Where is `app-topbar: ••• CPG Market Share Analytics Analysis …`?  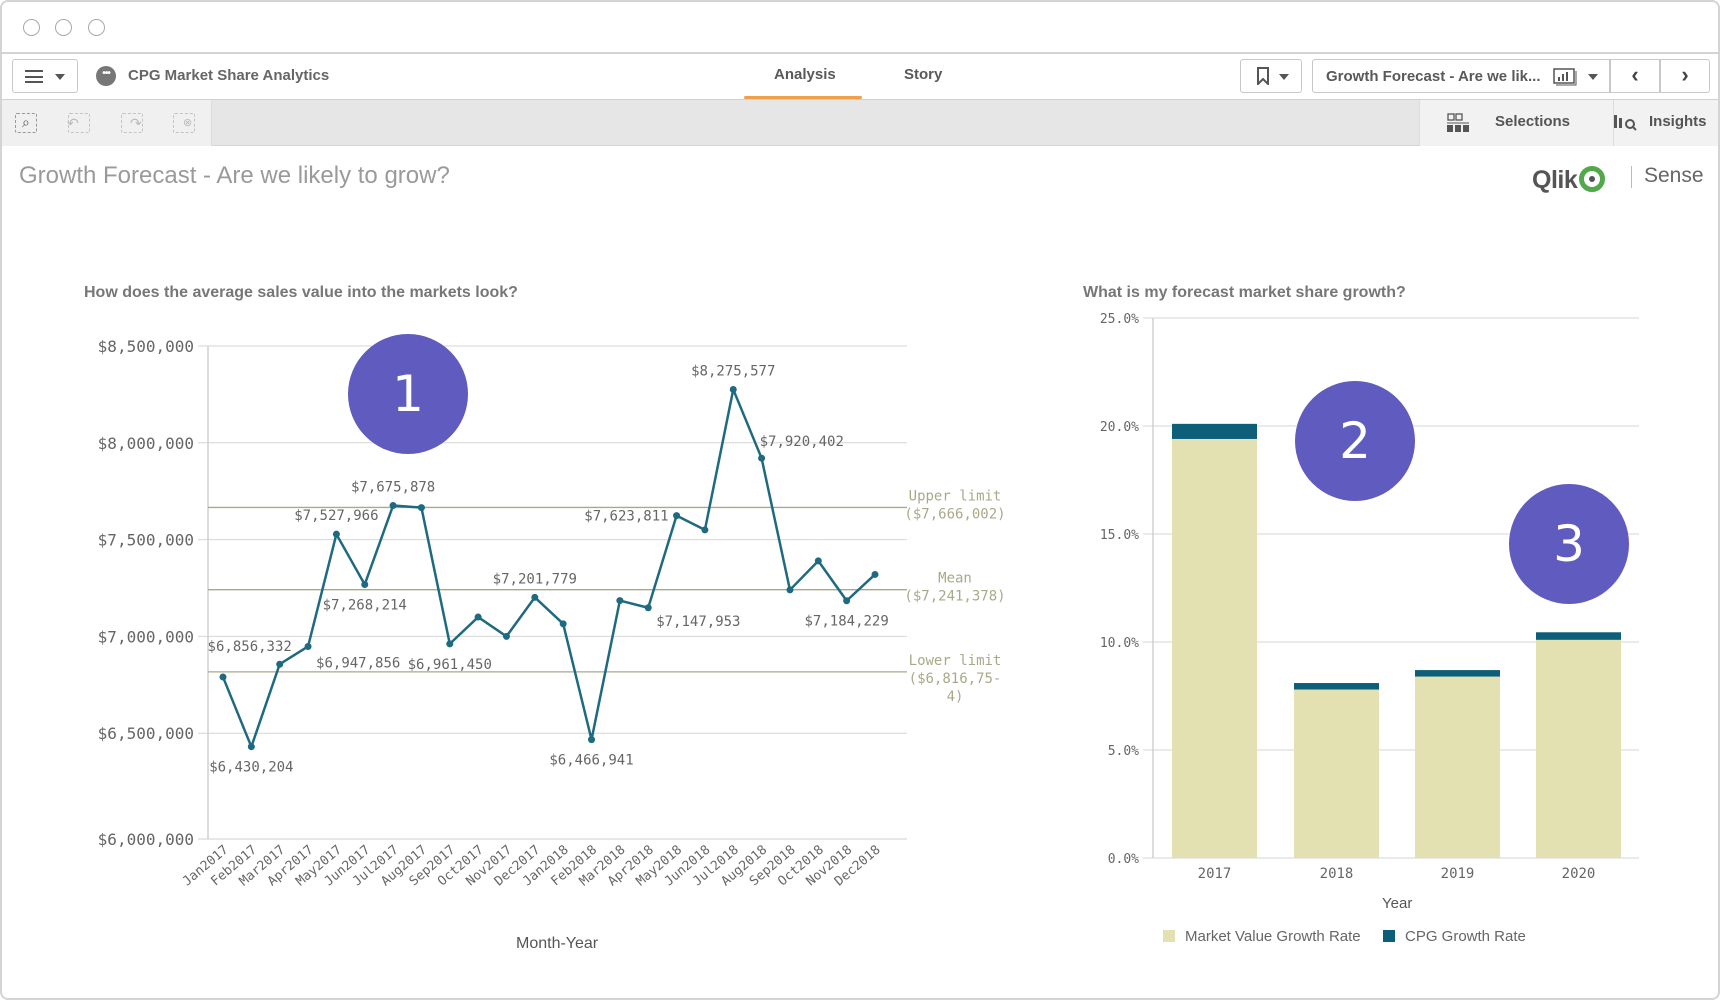
app-topbar: ••• CPG Market Share Analytics Analysis … is located at coordinates (860, 77).